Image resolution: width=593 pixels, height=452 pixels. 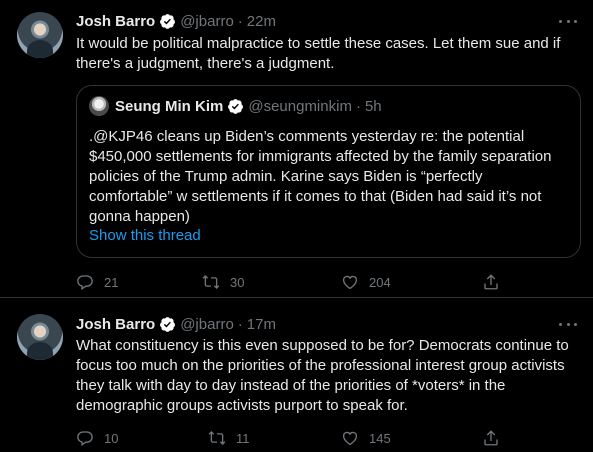 What do you see at coordinates (300, 106) in the screenshot?
I see `quoted-author-handle: @seungminkim` at bounding box center [300, 106].